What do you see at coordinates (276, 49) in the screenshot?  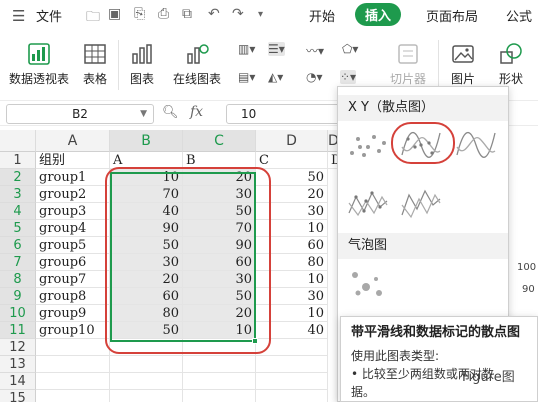 I see `bar-chart-icon: ☰▾` at bounding box center [276, 49].